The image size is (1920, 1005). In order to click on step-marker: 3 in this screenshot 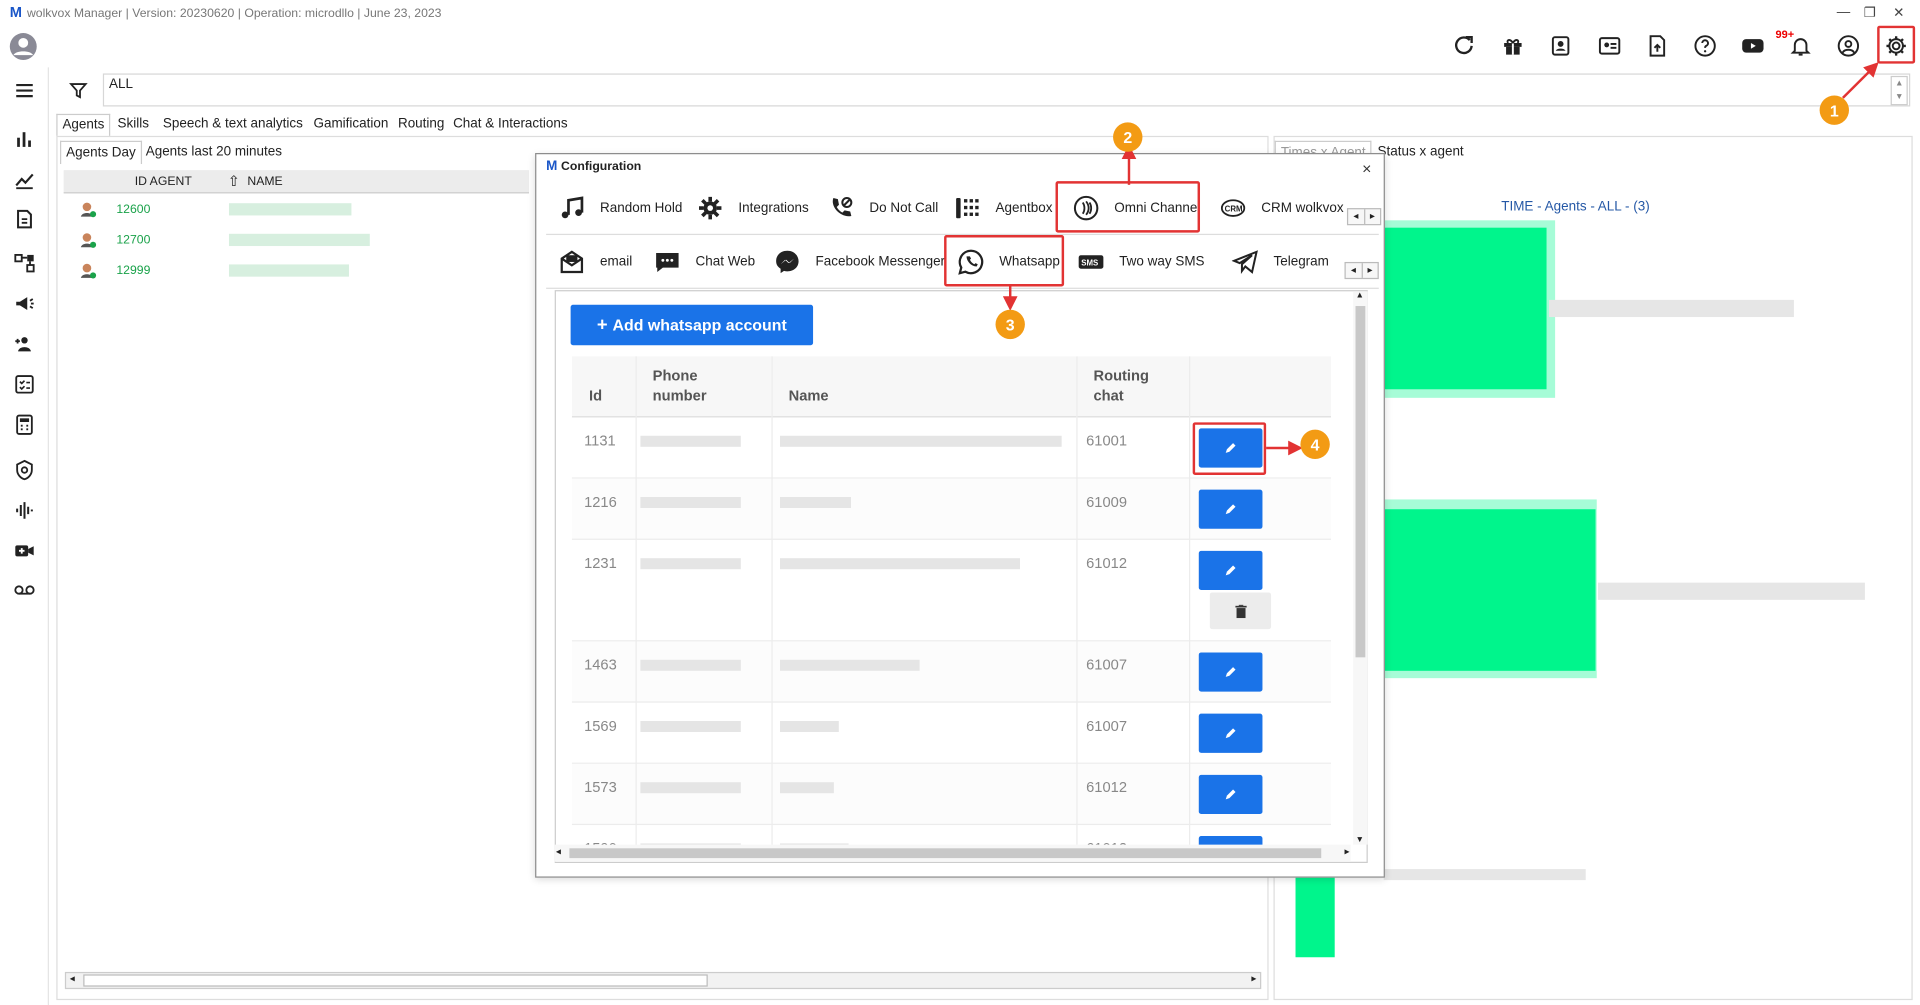, I will do `click(1010, 324)`.